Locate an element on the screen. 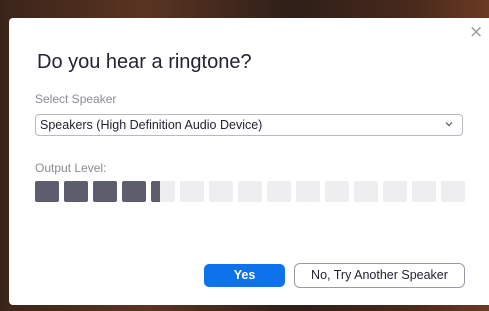  output-level-meter is located at coordinates (250, 191).